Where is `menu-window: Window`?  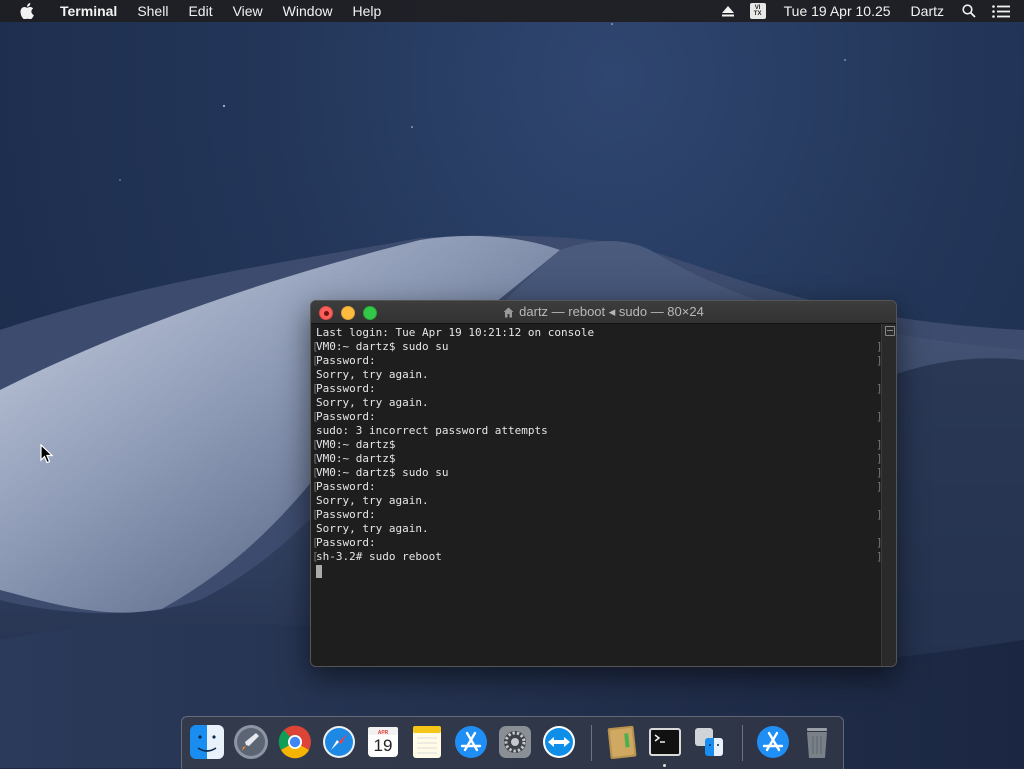
menu-window: Window is located at coordinates (308, 11).